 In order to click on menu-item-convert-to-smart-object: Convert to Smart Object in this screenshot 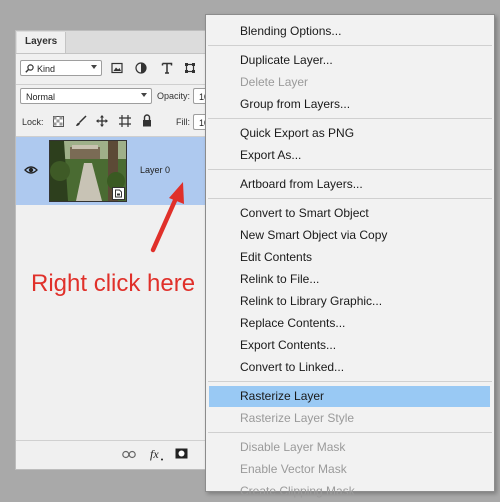, I will do `click(349, 213)`.